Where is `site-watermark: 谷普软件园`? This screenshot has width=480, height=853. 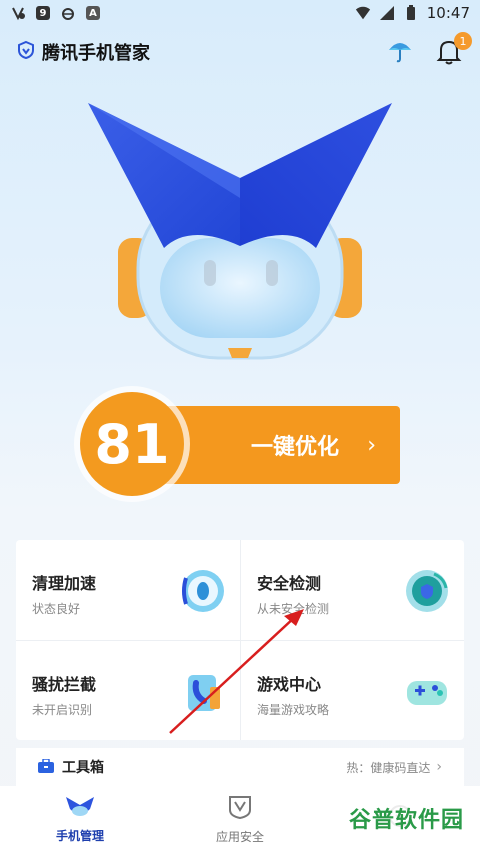
site-watermark: 谷普软件园 is located at coordinates (406, 818).